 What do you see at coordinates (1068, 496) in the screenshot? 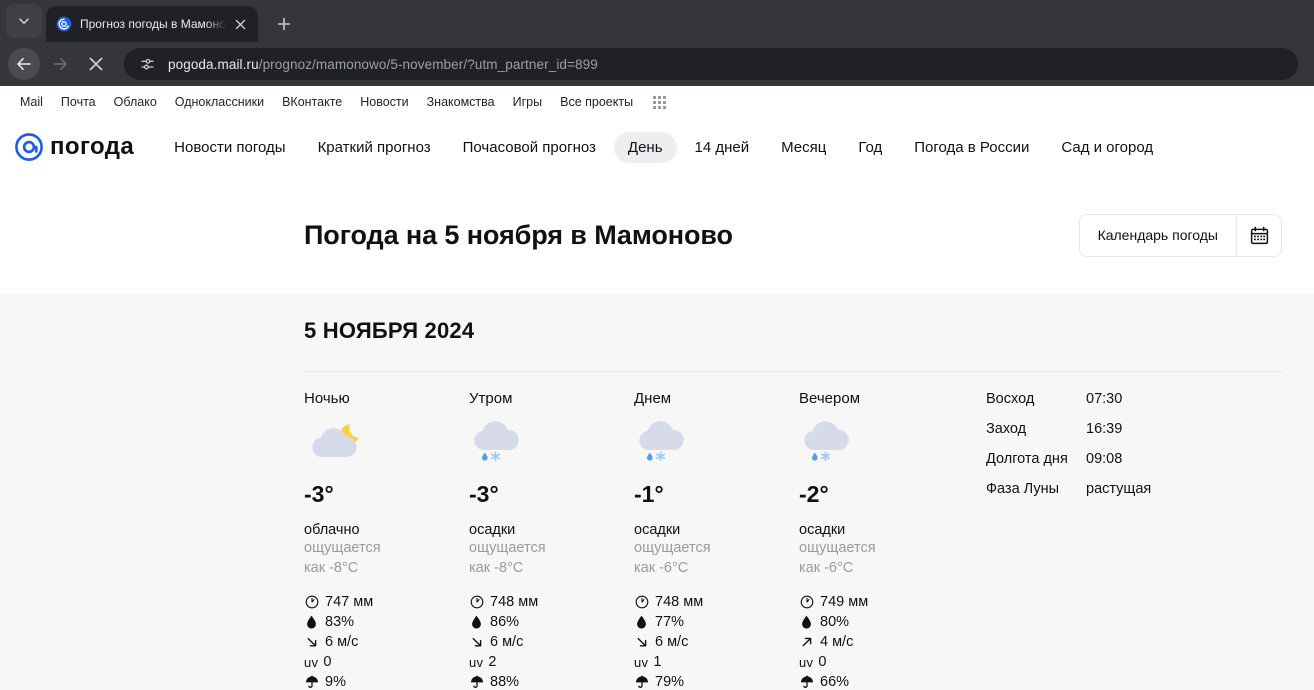
I see `info-row-moonphase: Фаза Луны растущая` at bounding box center [1068, 496].